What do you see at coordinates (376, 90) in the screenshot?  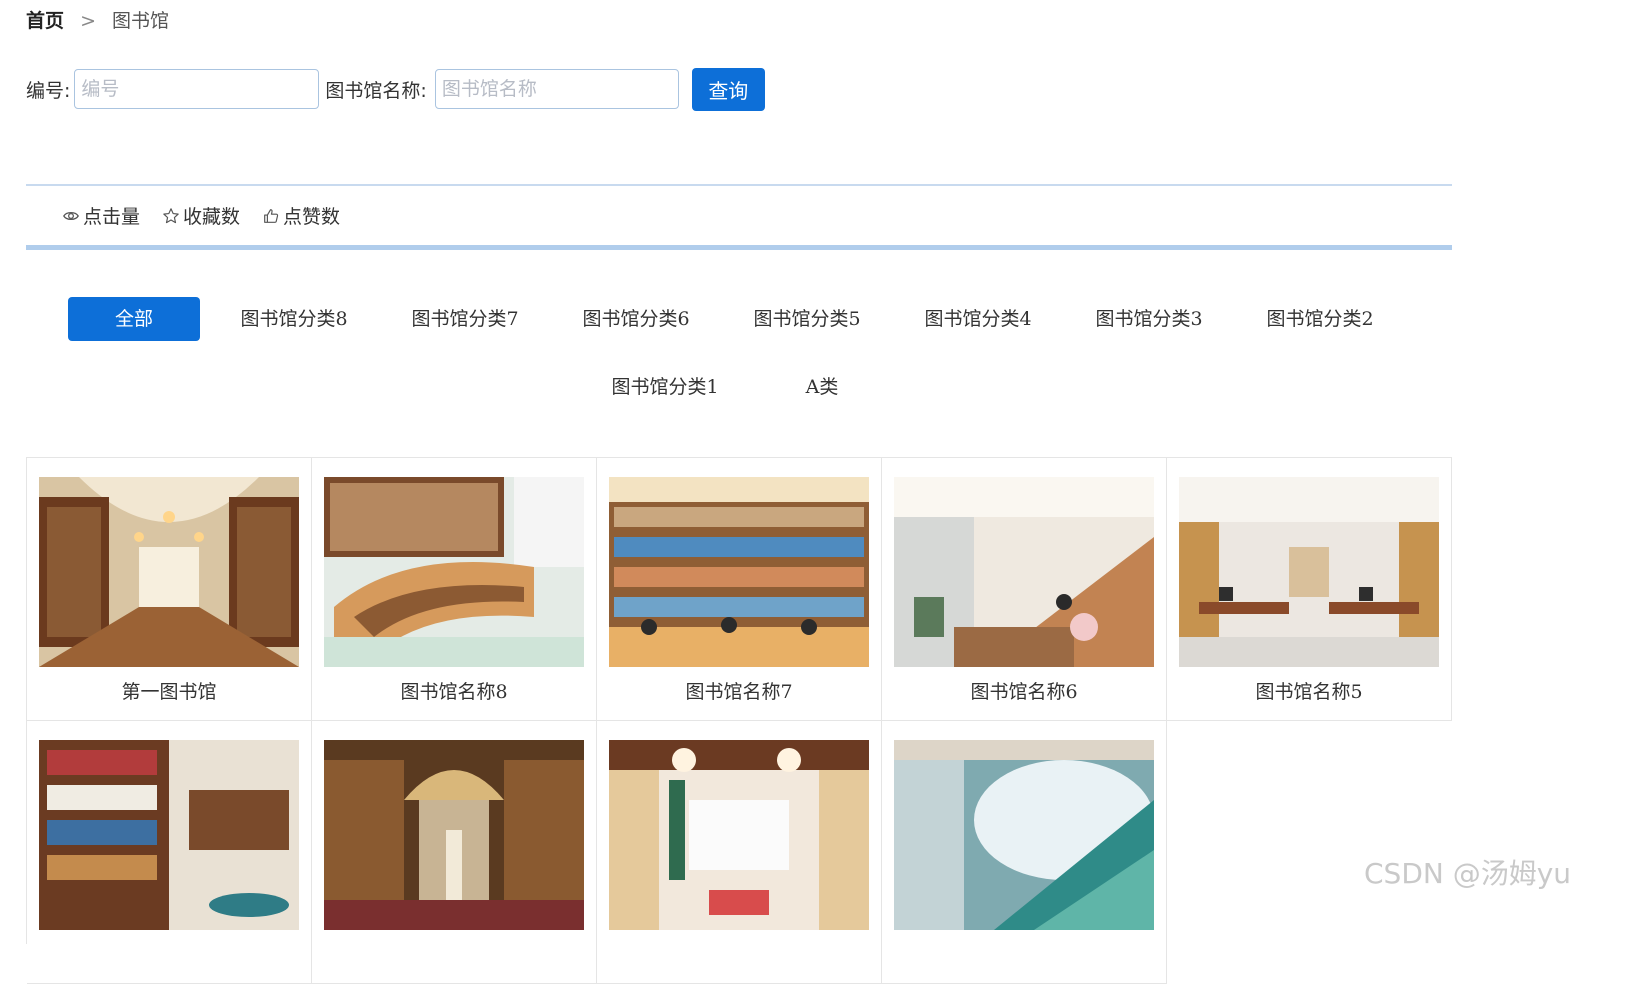 I see `library-name-label: 图书馆名称:` at bounding box center [376, 90].